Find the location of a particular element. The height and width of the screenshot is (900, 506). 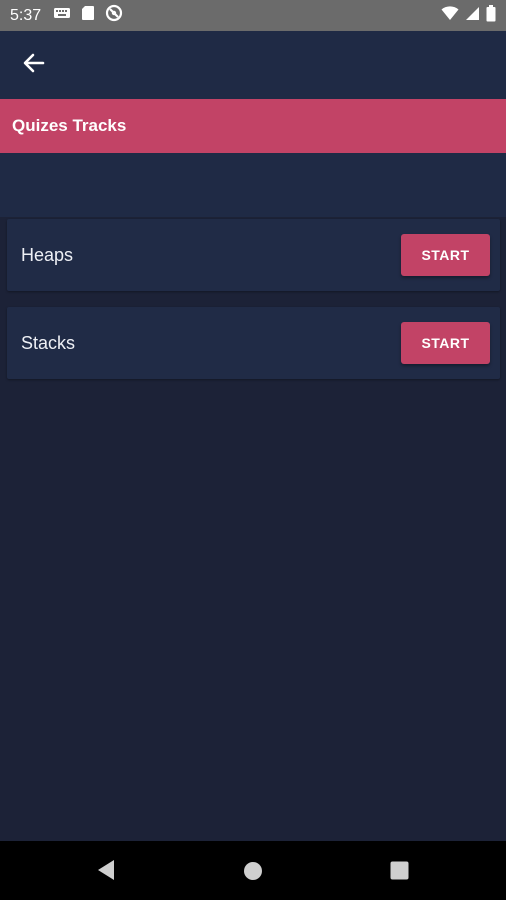

back-button is located at coordinates (34, 65).